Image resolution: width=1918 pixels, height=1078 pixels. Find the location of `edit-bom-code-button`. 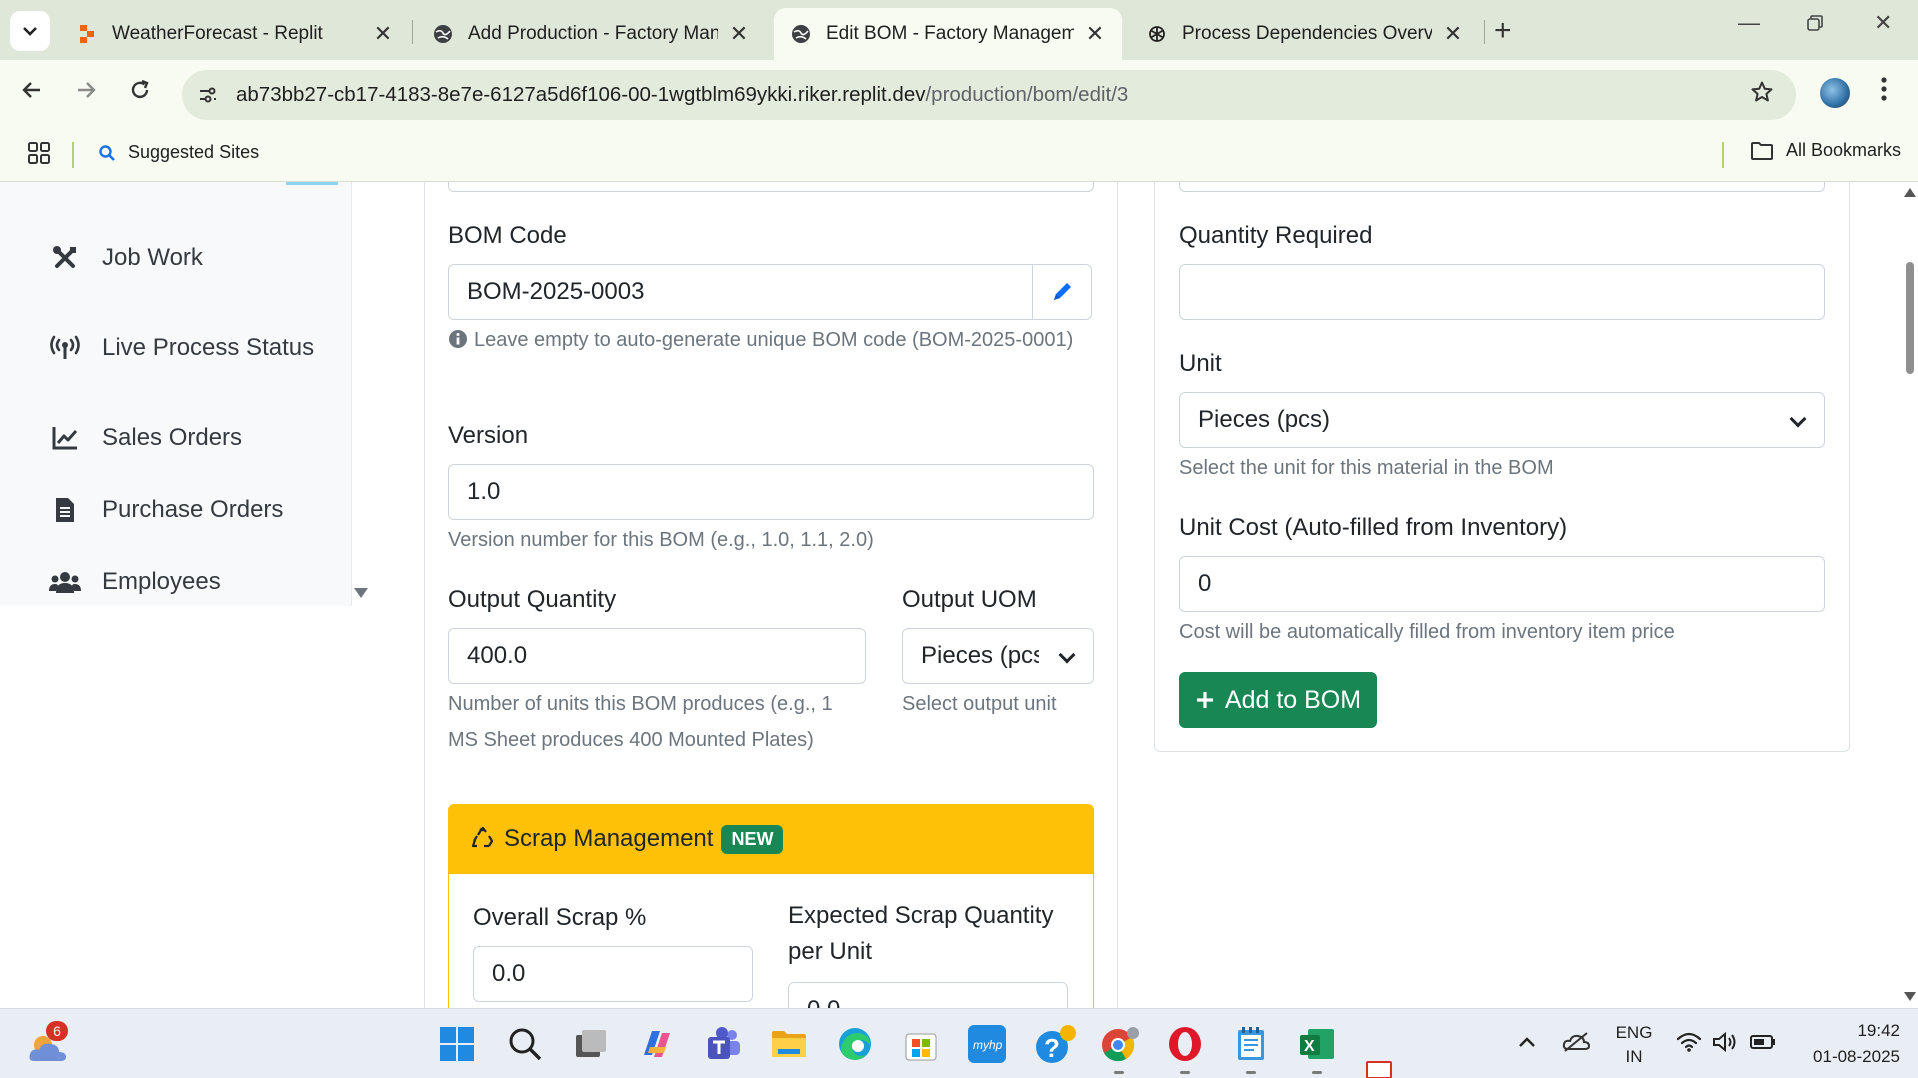

edit-bom-code-button is located at coordinates (1062, 292).